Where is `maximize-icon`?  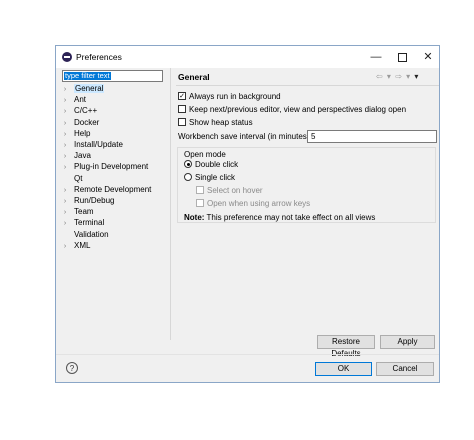
maximize-icon is located at coordinates (402, 57).